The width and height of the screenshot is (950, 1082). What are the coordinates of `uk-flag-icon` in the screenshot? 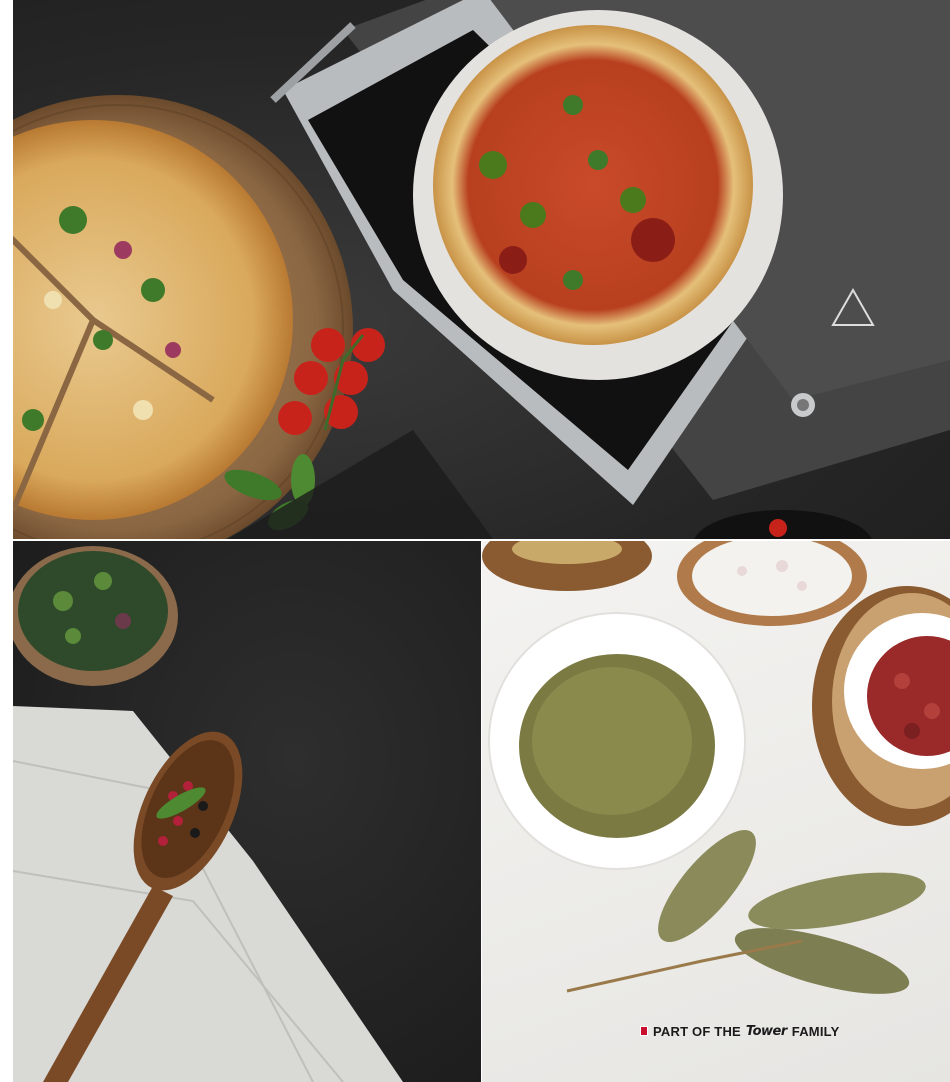 It's located at (644, 1031).